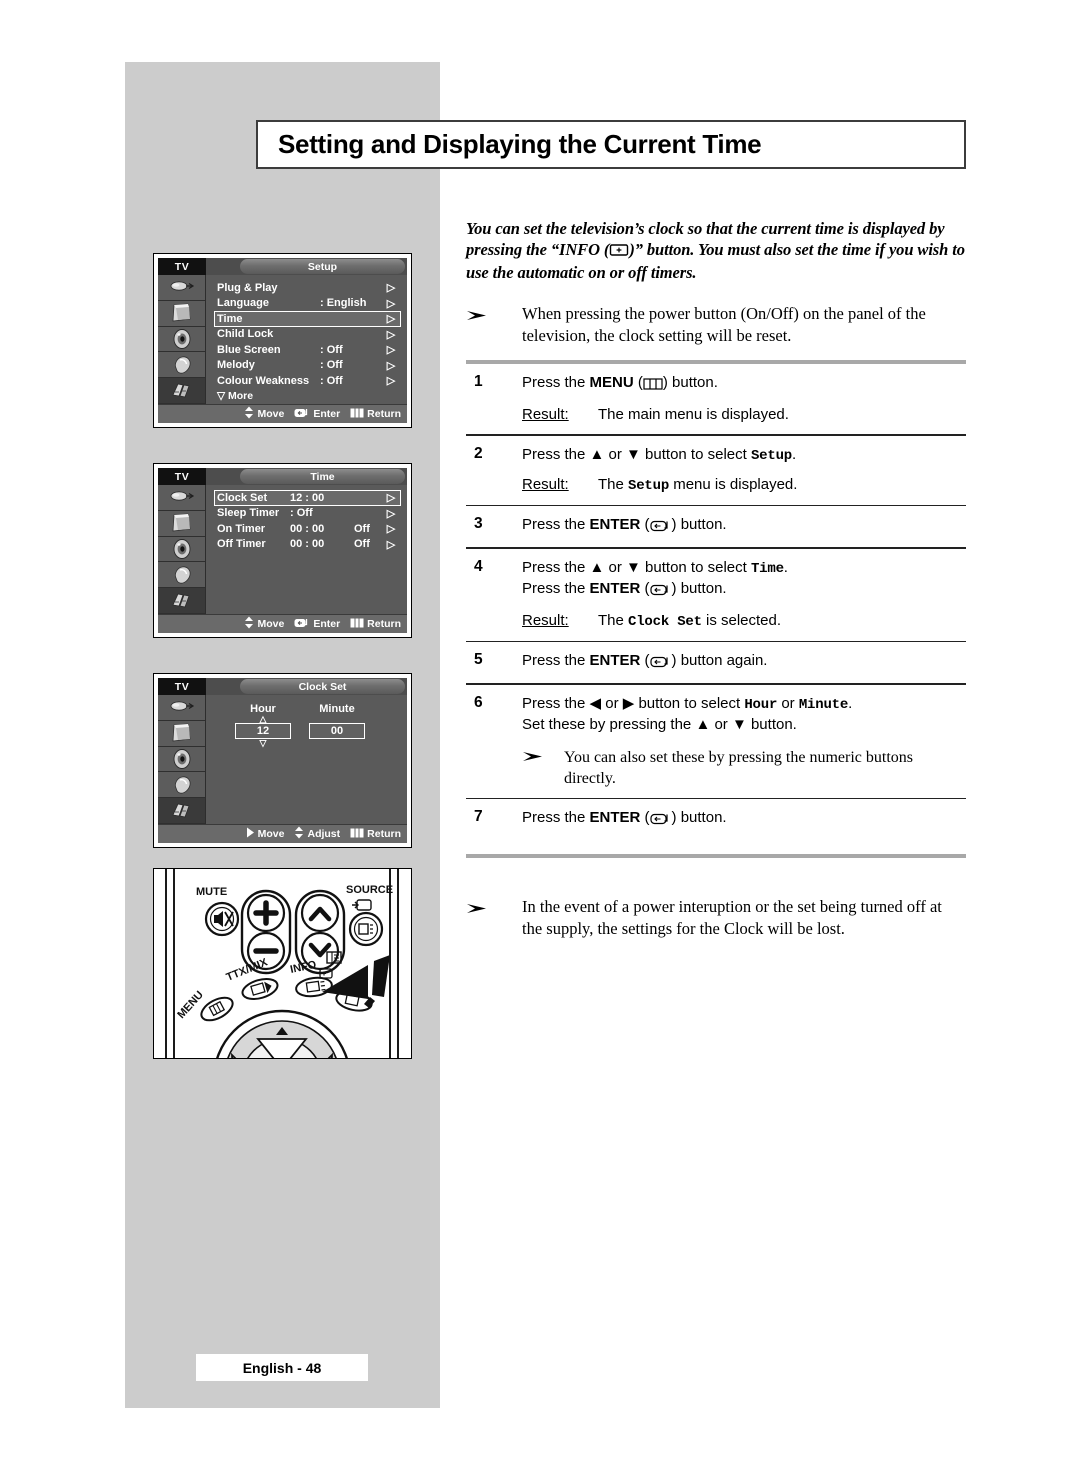  What do you see at coordinates (556, 382) in the screenshot?
I see `step-text-pre: Press the` at bounding box center [556, 382].